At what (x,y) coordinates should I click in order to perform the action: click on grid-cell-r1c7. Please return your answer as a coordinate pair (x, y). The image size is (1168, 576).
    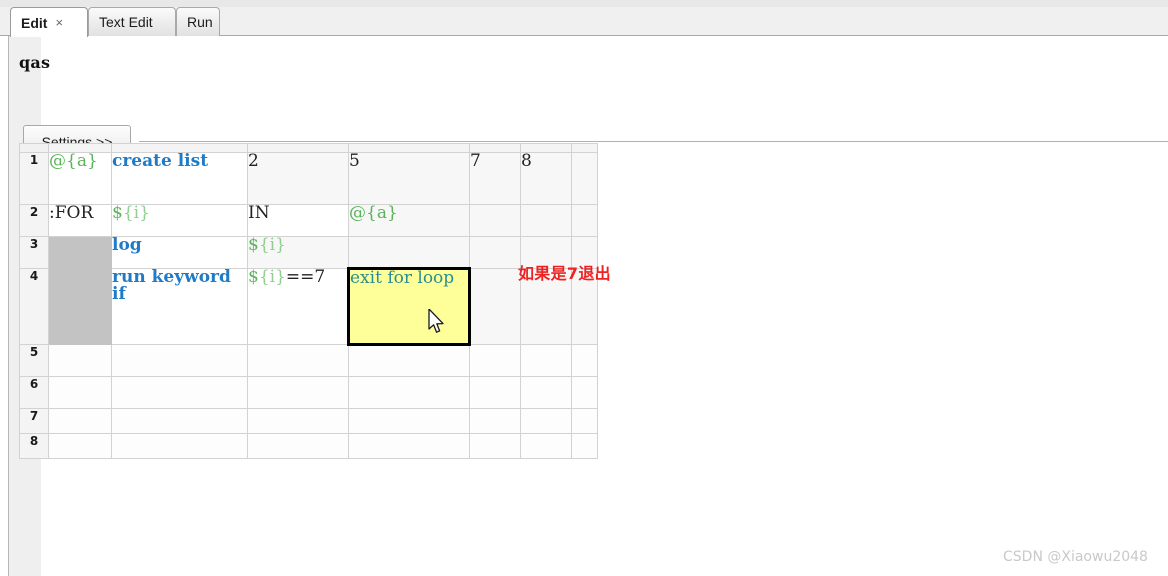
    Looking at the image, I should click on (584, 178).